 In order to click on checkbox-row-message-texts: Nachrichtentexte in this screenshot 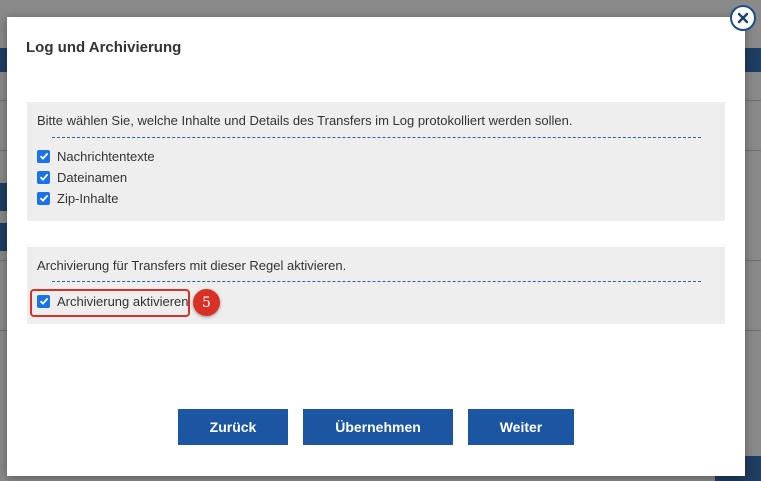, I will do `click(96, 156)`.